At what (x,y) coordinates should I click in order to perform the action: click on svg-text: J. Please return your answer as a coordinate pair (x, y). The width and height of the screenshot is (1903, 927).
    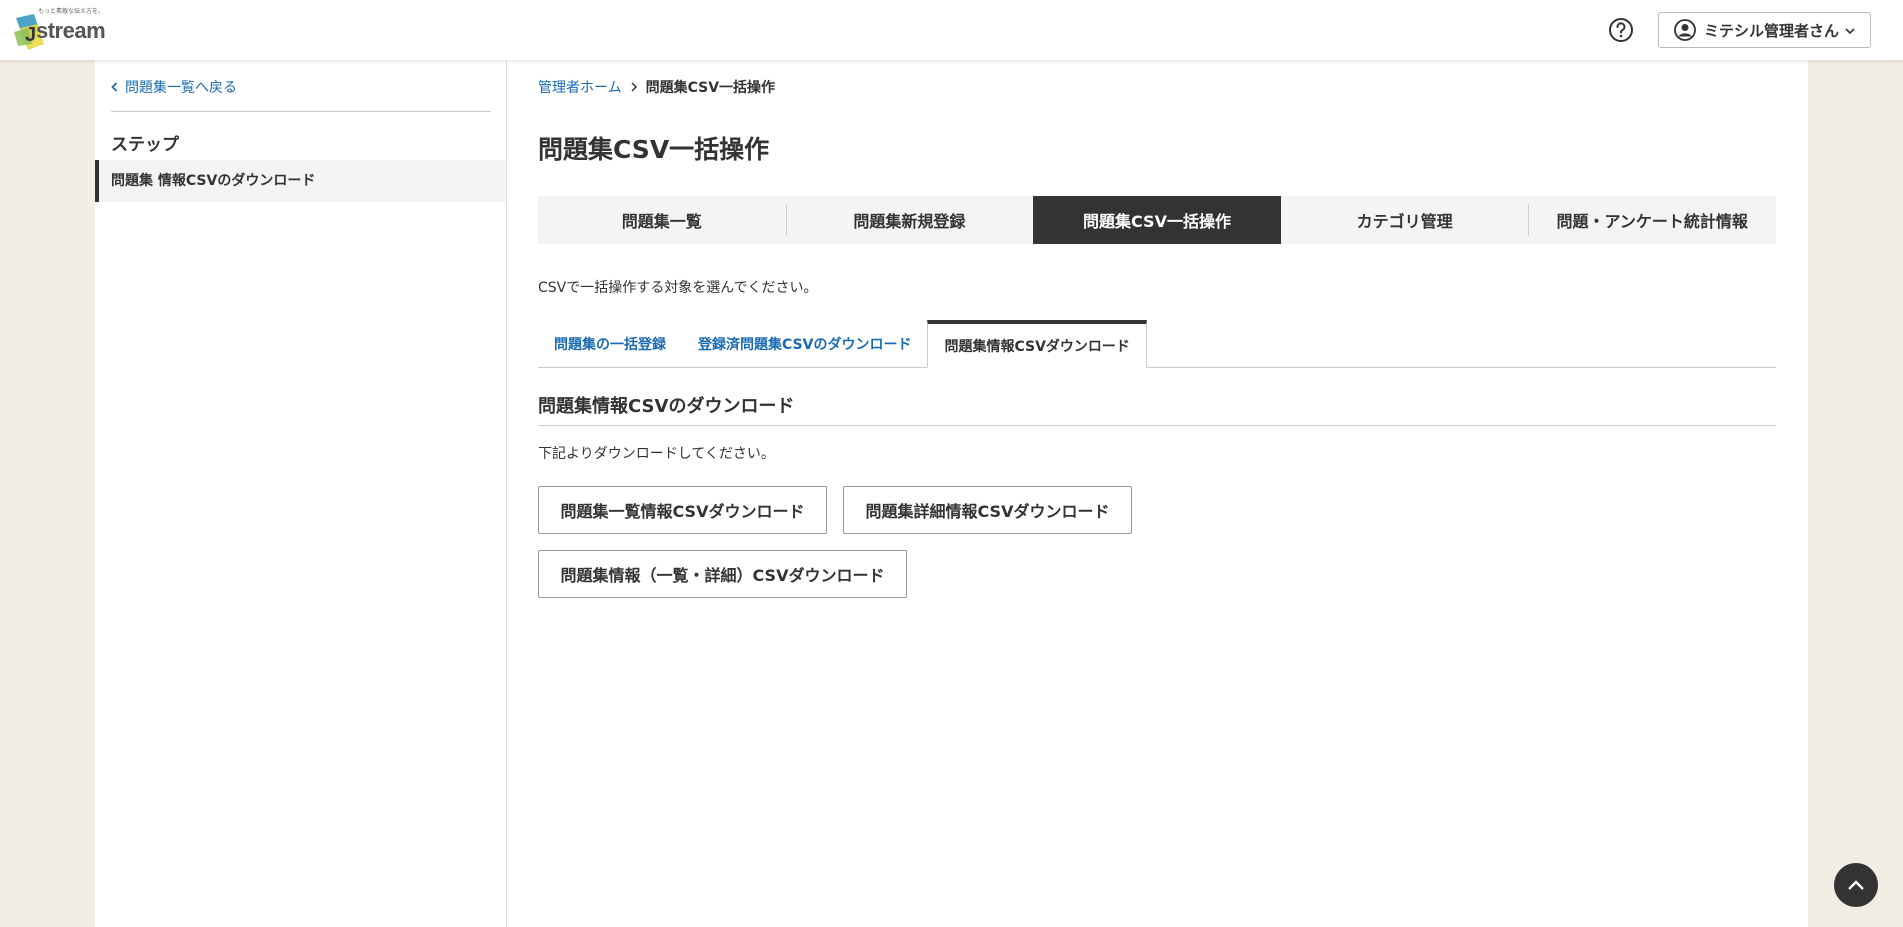
    Looking at the image, I should click on (30, 35).